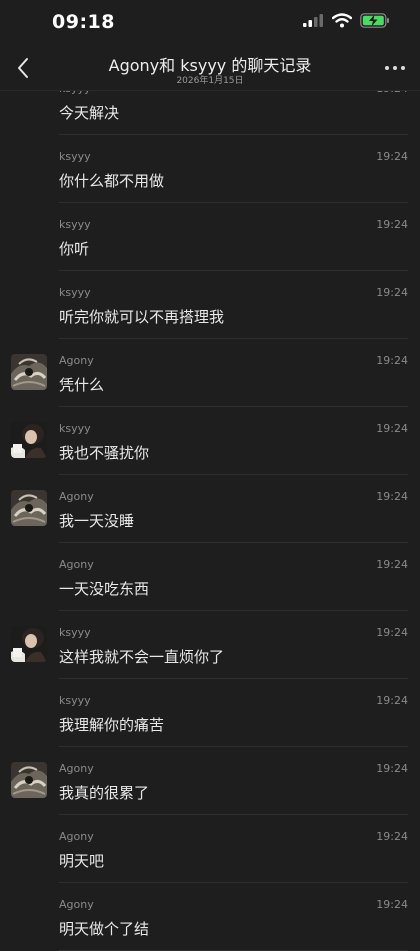 This screenshot has width=420, height=951. I want to click on message-text: 我也不骚扰你, so click(104, 453).